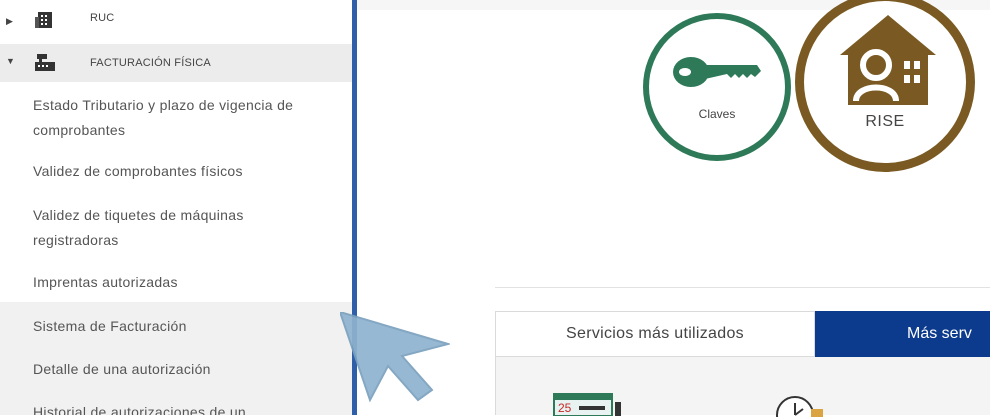 This screenshot has width=990, height=417. Describe the element at coordinates (183, 171) in the screenshot. I see `sidebar-link-validez-comprobantes: Validez de comprobantes físicos` at that location.